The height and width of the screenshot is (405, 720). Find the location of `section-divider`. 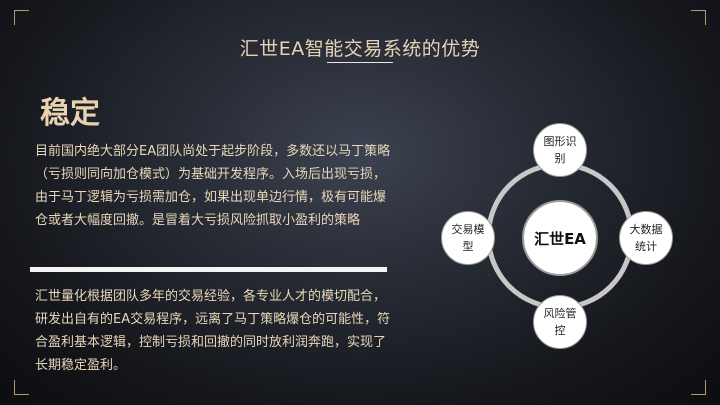

section-divider is located at coordinates (208, 269).